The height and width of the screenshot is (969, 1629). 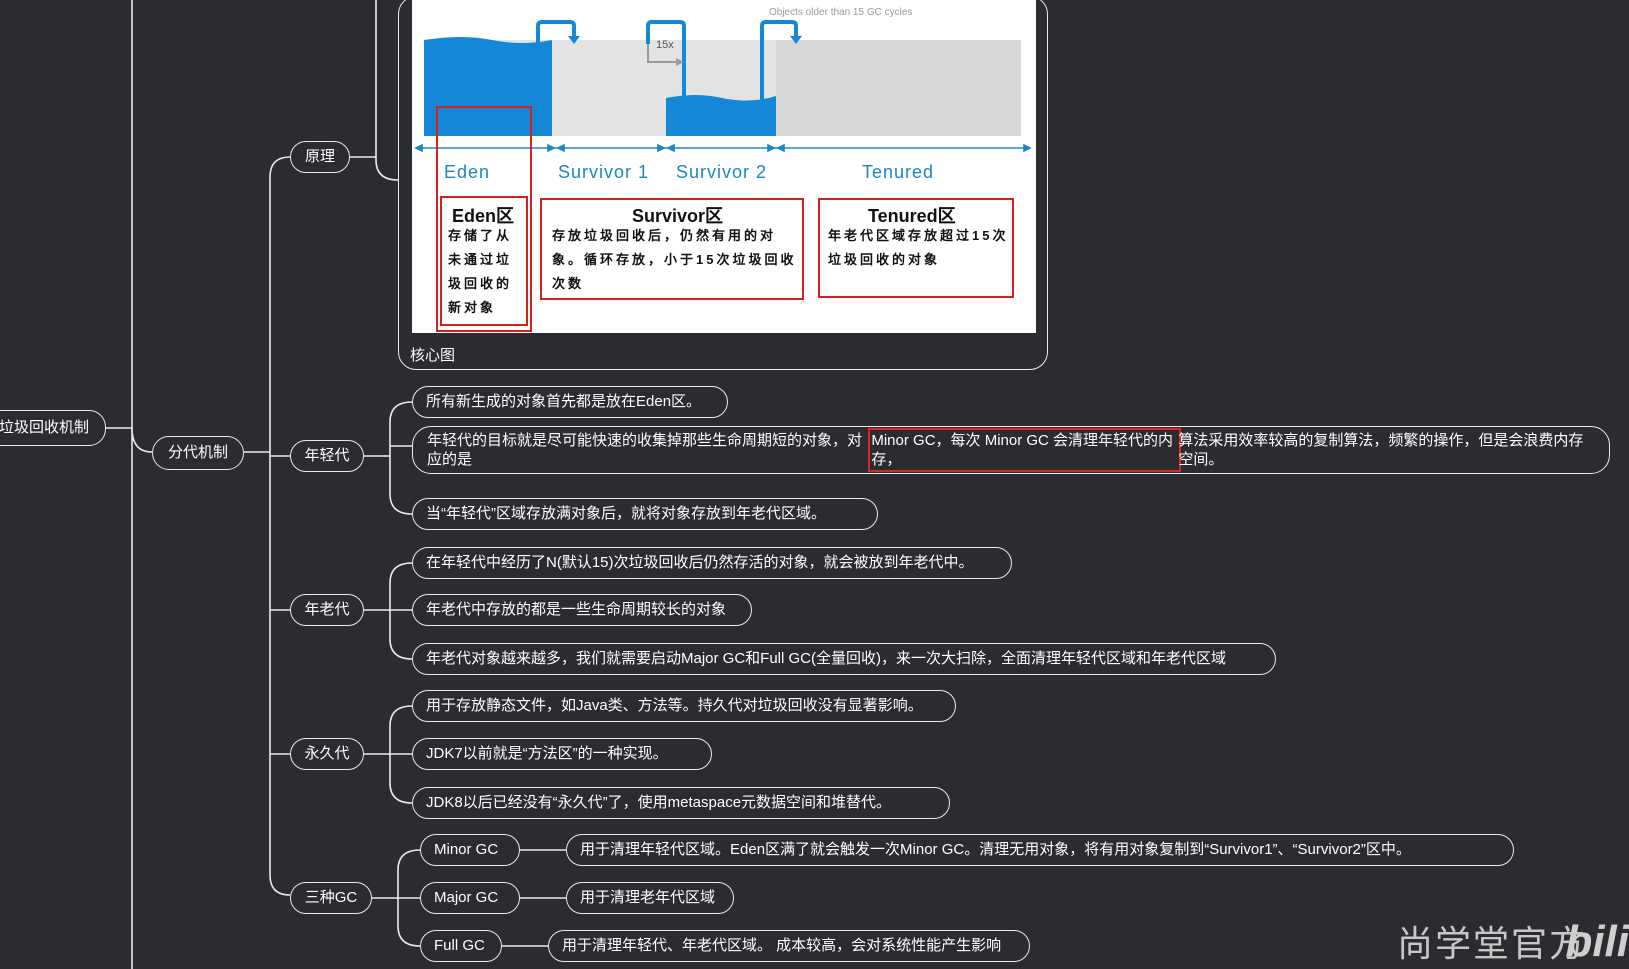 What do you see at coordinates (789, 946) in the screenshot?
I see `gc-desc-full: 用于清理年轻代、年老代区域。 成本较高，会对系统性能产生影响` at bounding box center [789, 946].